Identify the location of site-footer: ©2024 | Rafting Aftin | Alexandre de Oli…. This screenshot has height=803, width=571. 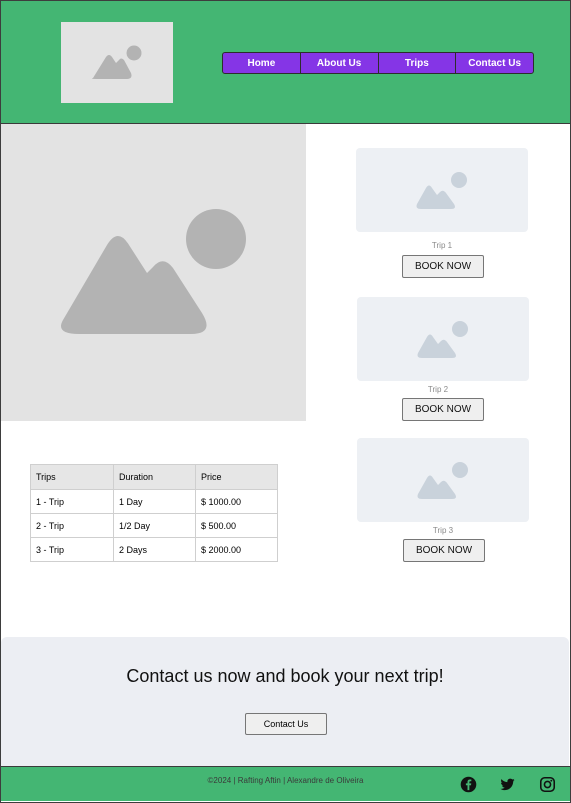
(285, 783).